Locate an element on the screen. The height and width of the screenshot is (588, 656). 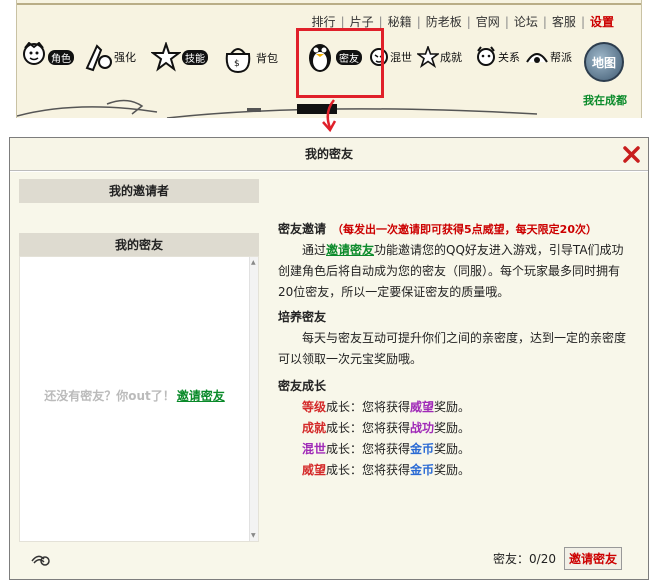
growth-key: 成就 is located at coordinates (314, 428).